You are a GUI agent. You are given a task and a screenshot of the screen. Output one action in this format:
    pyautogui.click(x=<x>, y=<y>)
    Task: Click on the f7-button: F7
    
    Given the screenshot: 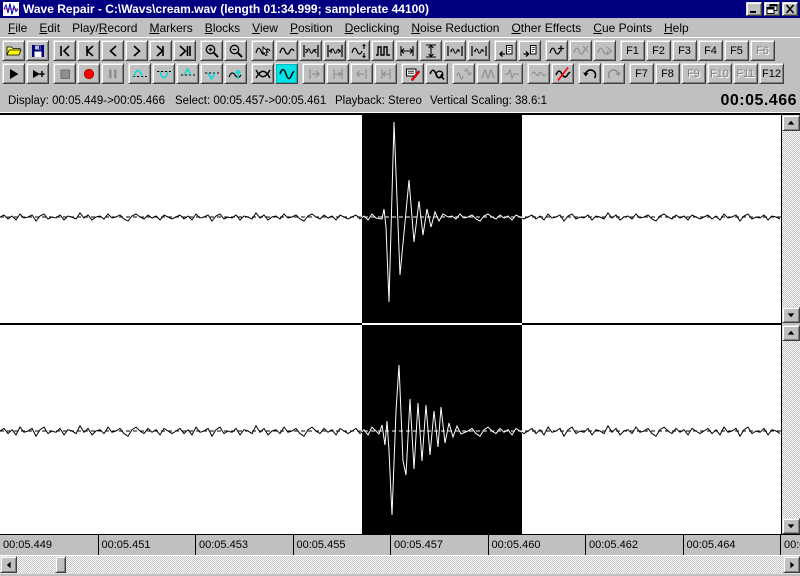 What is the action you would take?
    pyautogui.click(x=641, y=73)
    